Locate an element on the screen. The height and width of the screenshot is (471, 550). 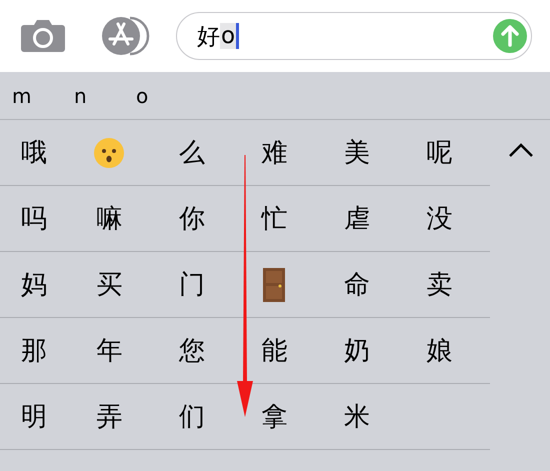
candidate-character: 忙 is located at coordinates (274, 218).